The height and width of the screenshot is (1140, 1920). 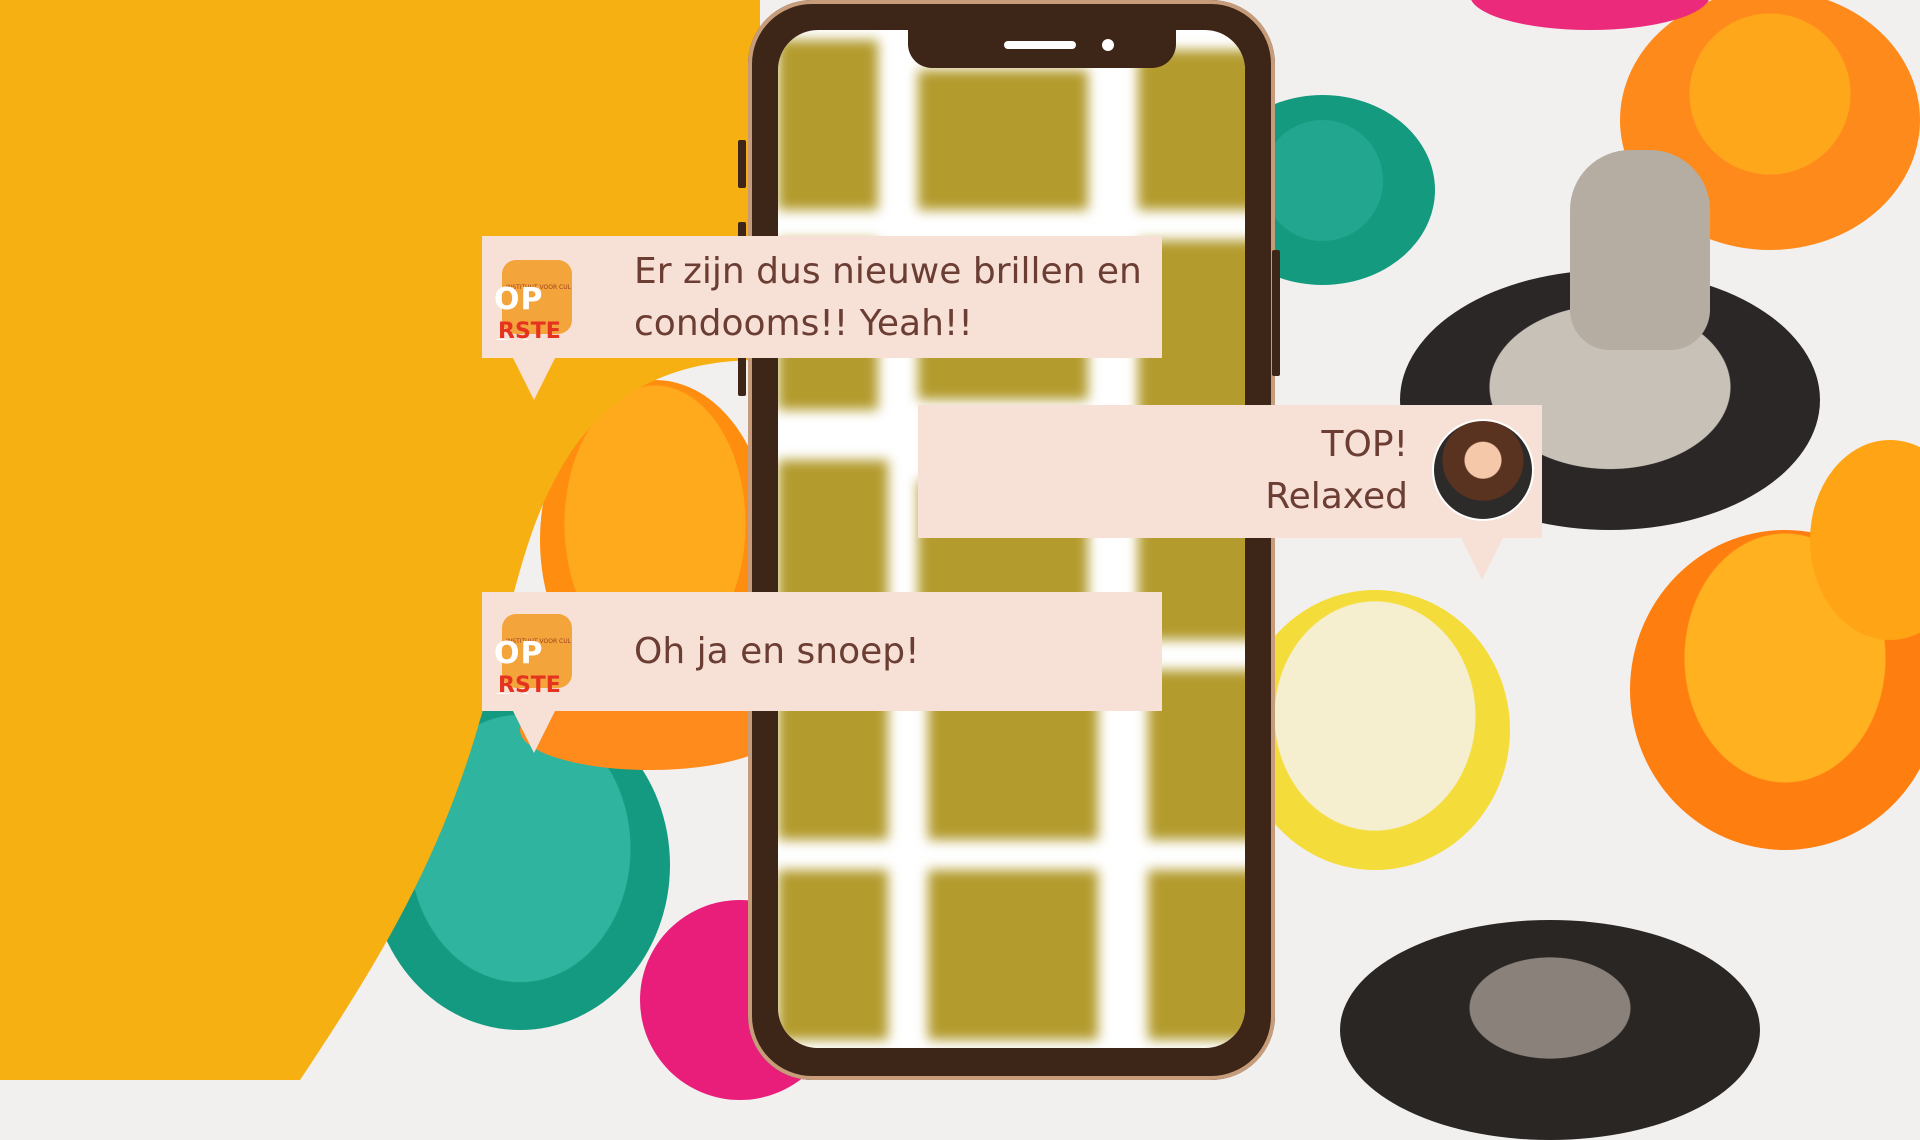 What do you see at coordinates (1040, 45) in the screenshot?
I see `phone-speaker` at bounding box center [1040, 45].